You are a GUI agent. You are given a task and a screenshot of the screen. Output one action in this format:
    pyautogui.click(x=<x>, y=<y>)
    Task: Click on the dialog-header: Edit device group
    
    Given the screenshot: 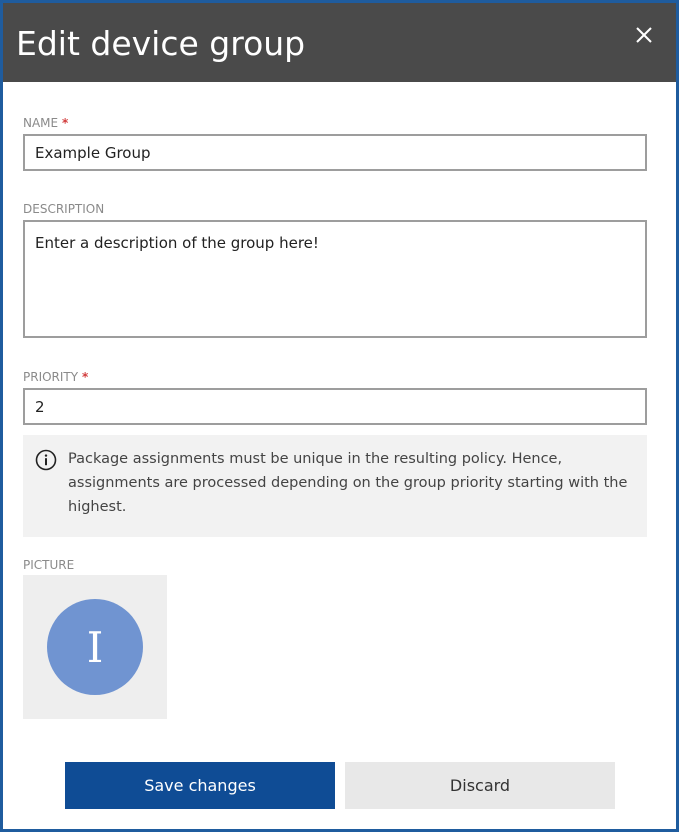 What is the action you would take?
    pyautogui.click(x=339, y=42)
    